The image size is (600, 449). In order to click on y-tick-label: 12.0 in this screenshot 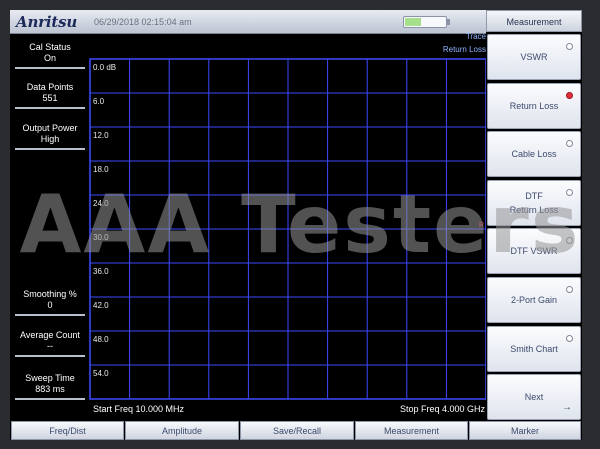, I will do `click(101, 135)`.